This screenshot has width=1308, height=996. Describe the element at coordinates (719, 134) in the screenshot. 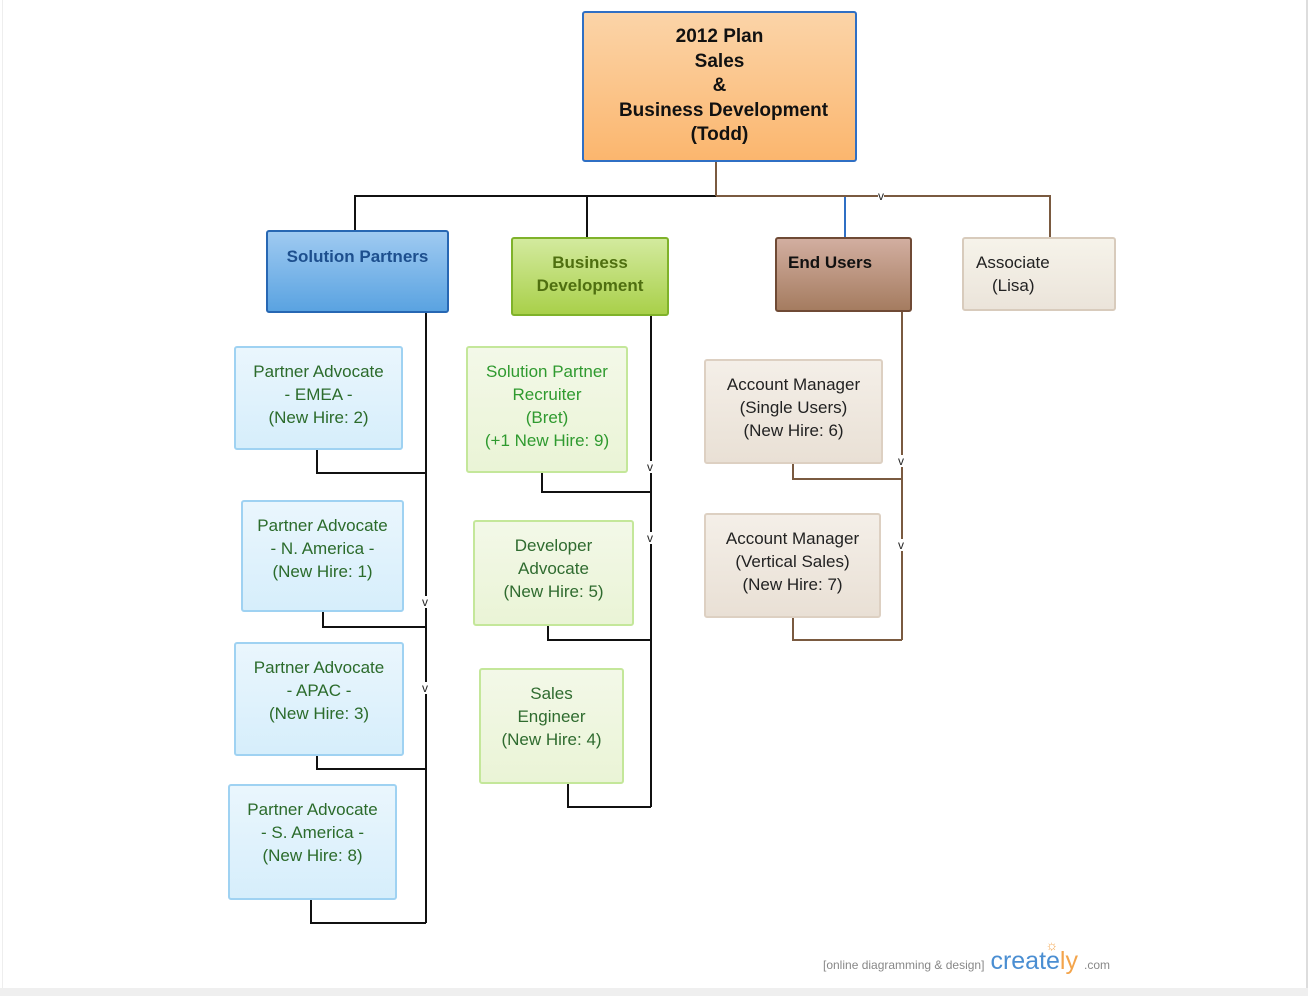

I see `node-text: (Todd)` at that location.